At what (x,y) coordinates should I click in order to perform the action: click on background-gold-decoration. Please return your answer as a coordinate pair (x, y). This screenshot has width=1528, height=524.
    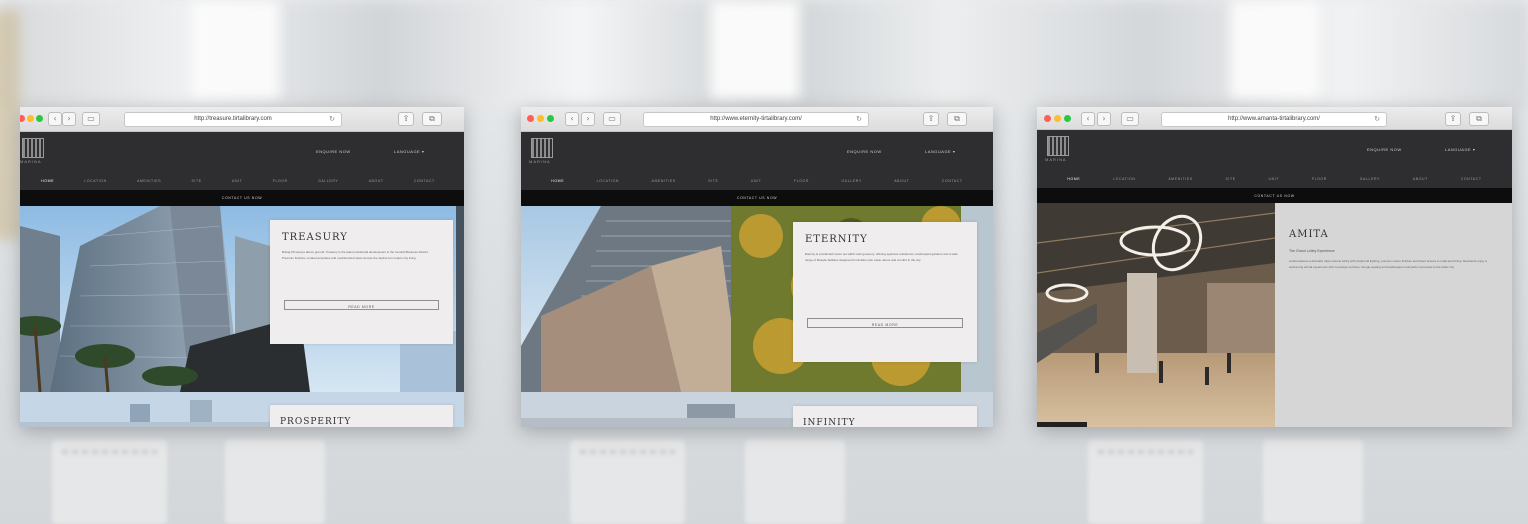
    Looking at the image, I should click on (10, 125).